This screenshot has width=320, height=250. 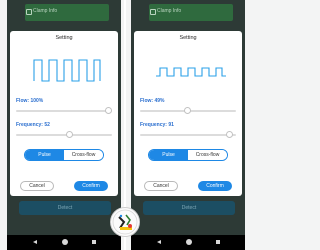 What do you see at coordinates (33, 125) in the screenshot?
I see `frequency-label: Frequency: 52` at bounding box center [33, 125].